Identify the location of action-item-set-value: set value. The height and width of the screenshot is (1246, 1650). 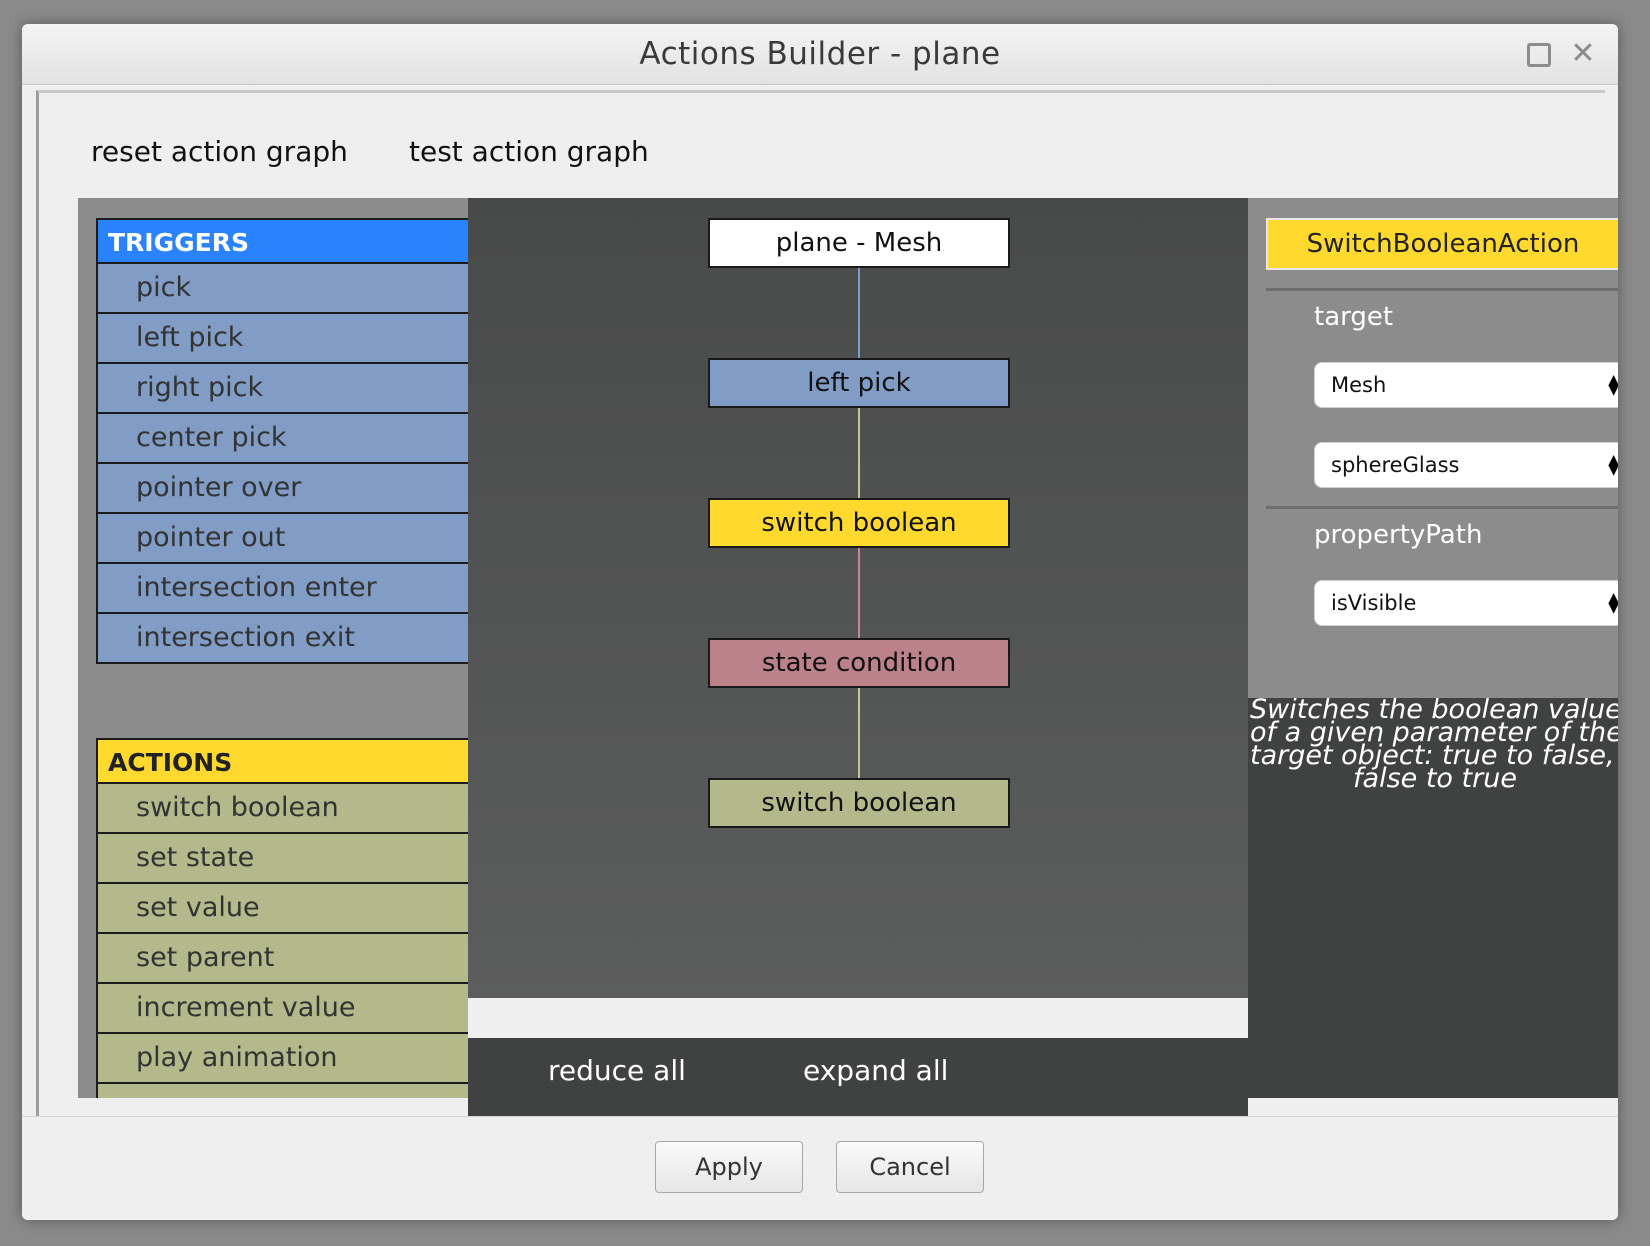
(282, 909).